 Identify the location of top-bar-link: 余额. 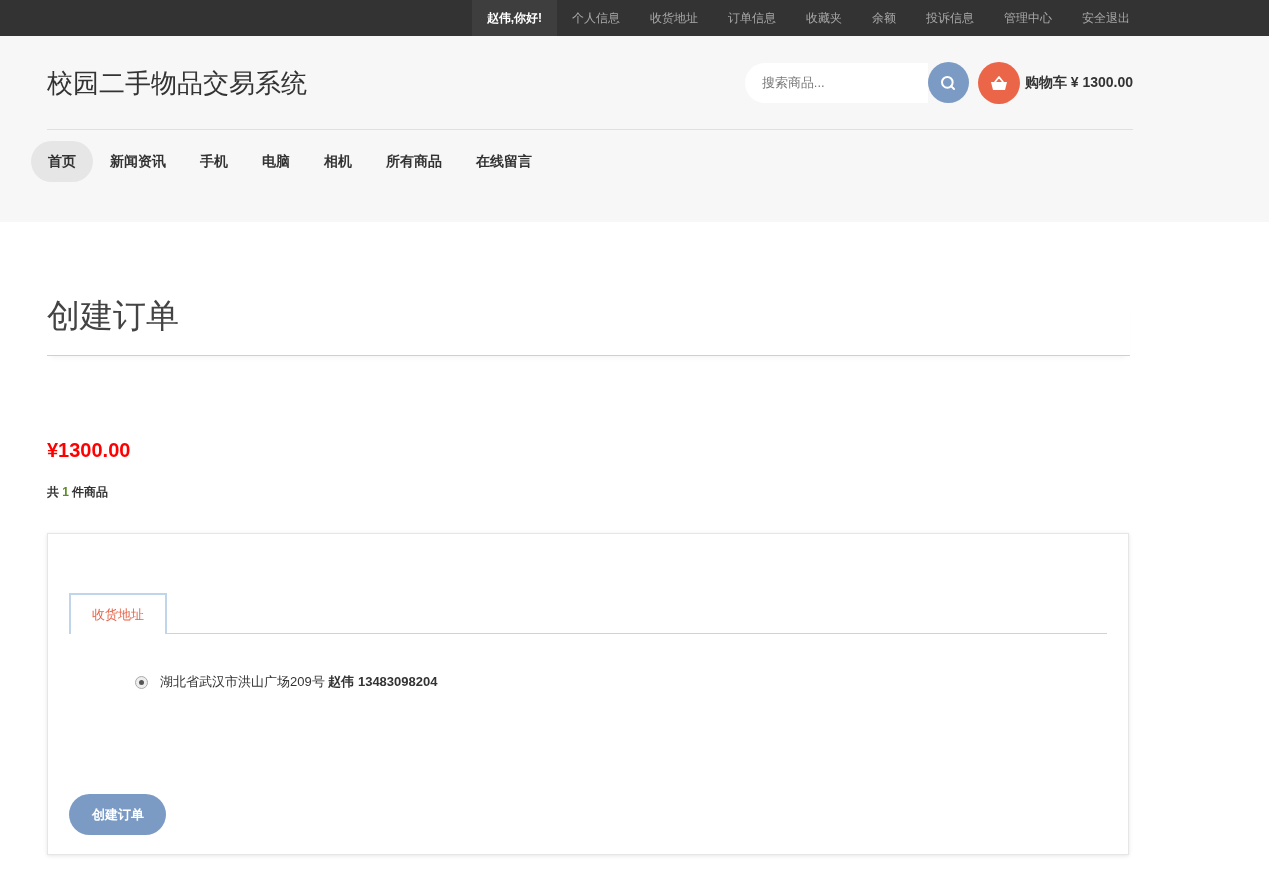
(884, 18).